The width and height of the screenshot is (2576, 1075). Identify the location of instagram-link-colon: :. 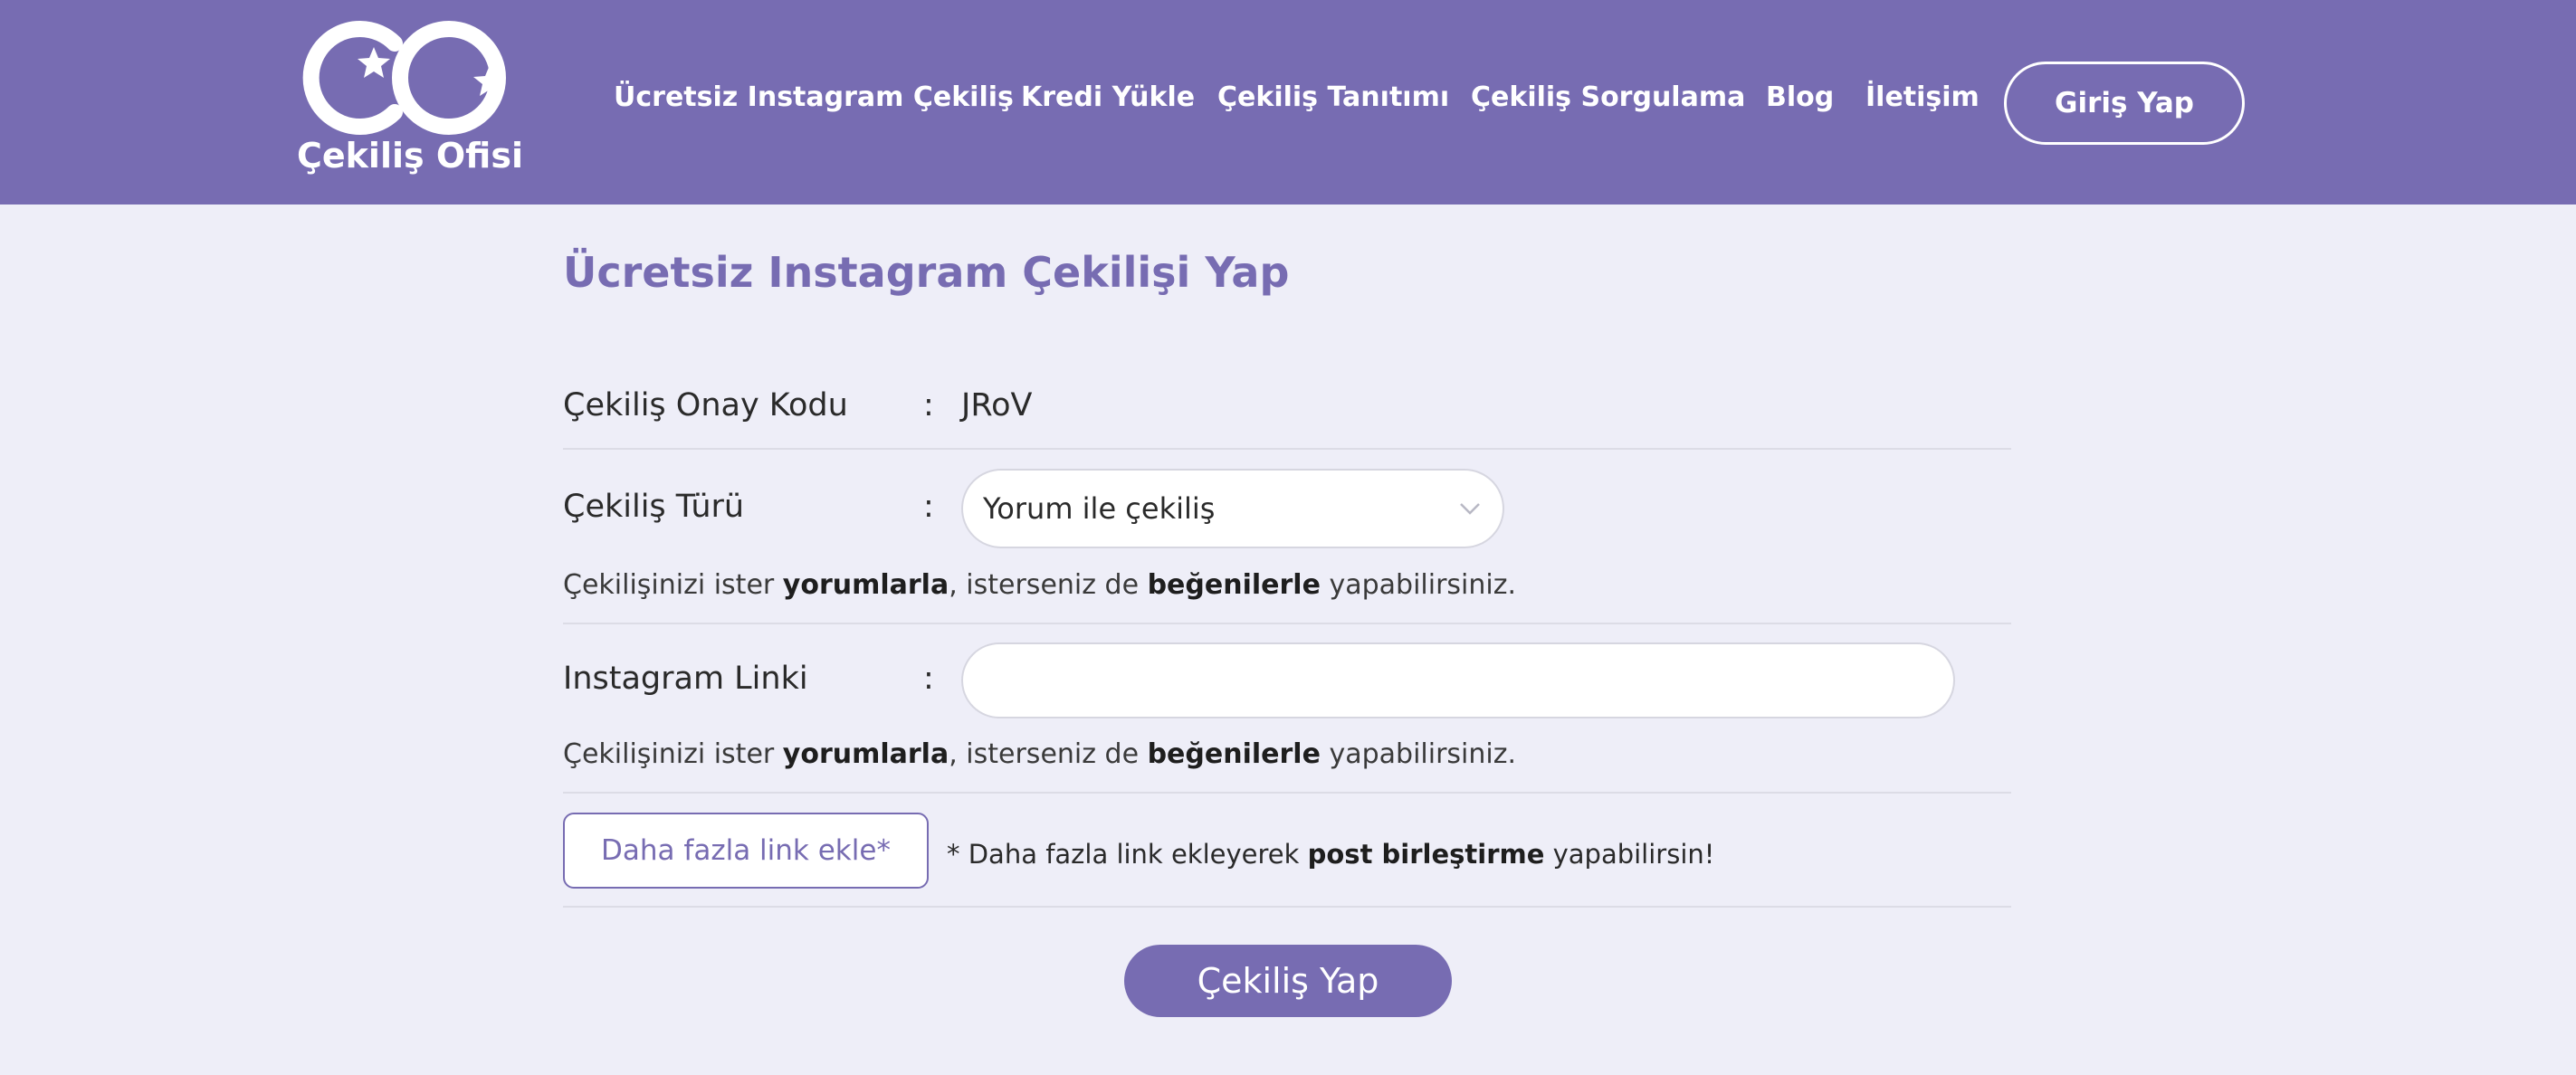
(929, 679).